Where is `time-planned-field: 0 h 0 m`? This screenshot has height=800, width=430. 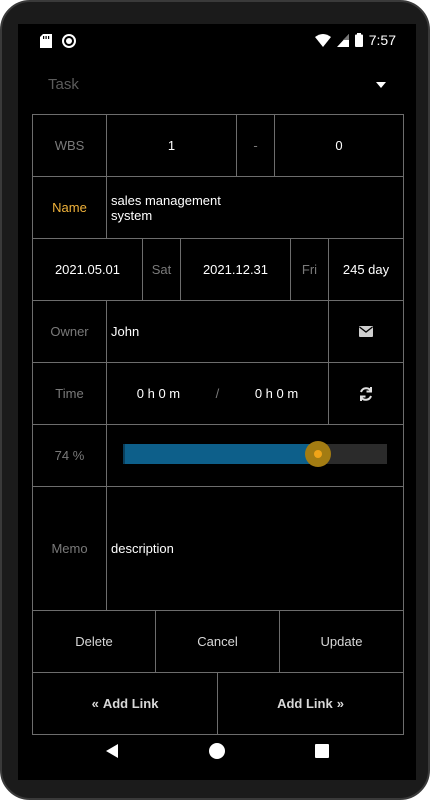 time-planned-field: 0 h 0 m is located at coordinates (276, 393).